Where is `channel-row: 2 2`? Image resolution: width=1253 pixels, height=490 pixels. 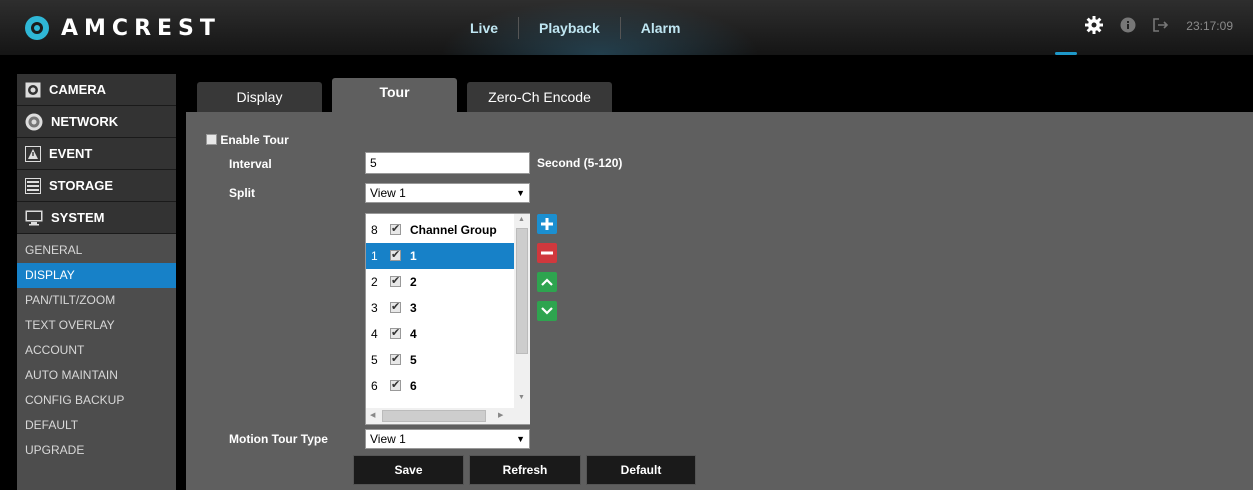
channel-row: 2 2 is located at coordinates (440, 282).